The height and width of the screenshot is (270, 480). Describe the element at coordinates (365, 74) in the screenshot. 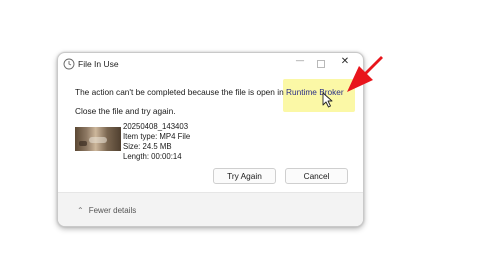

I see `red-arrow-icon` at that location.